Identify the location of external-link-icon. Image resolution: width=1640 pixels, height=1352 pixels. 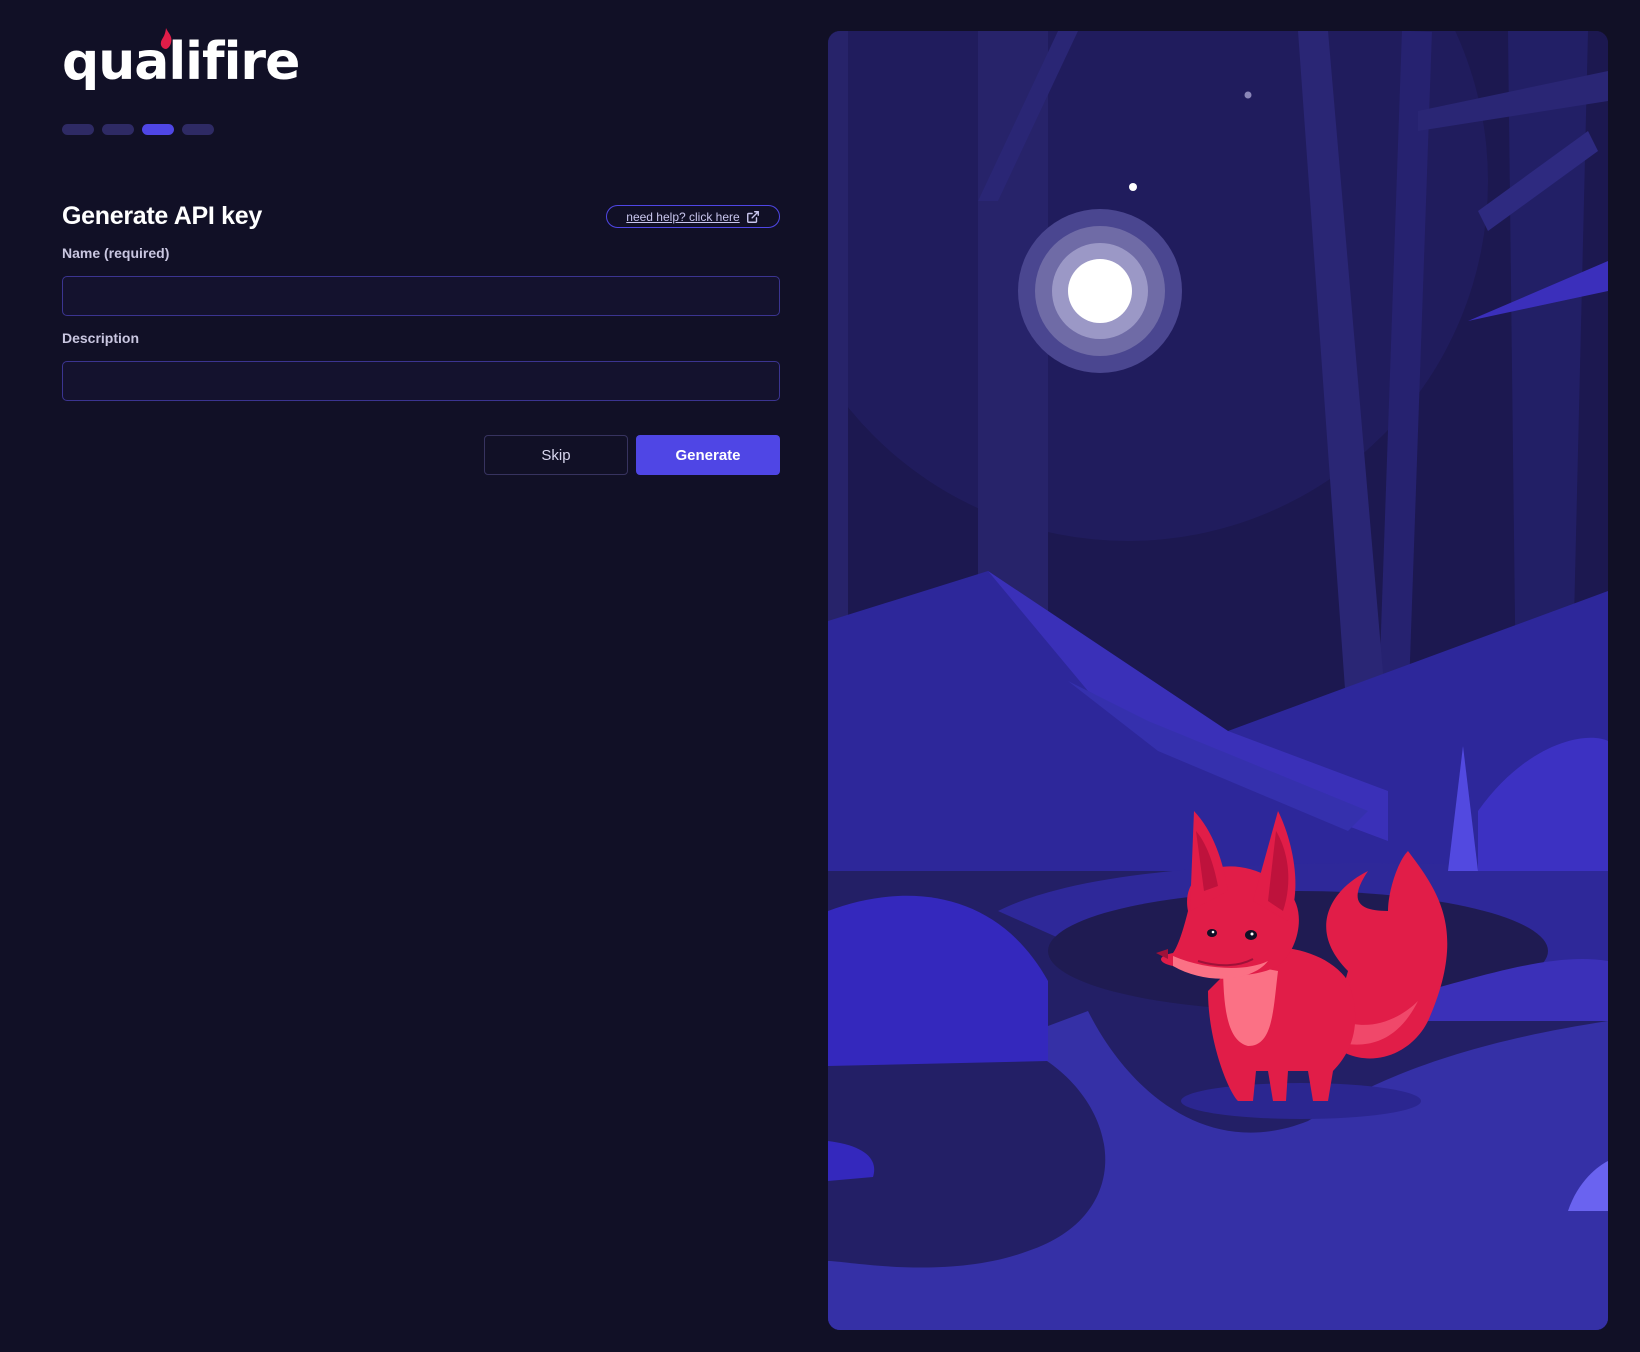
(752, 216).